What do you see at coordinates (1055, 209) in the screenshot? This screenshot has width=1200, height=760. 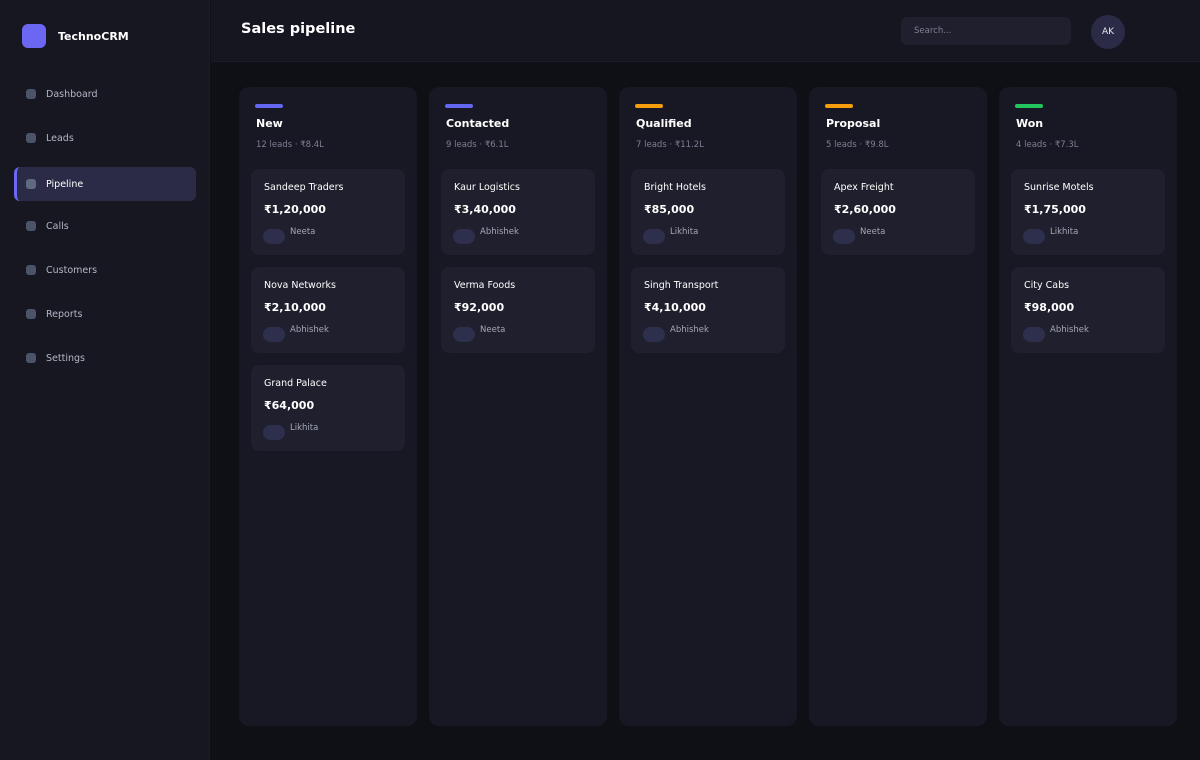 I see `lead-amount: ₹1,75,000` at bounding box center [1055, 209].